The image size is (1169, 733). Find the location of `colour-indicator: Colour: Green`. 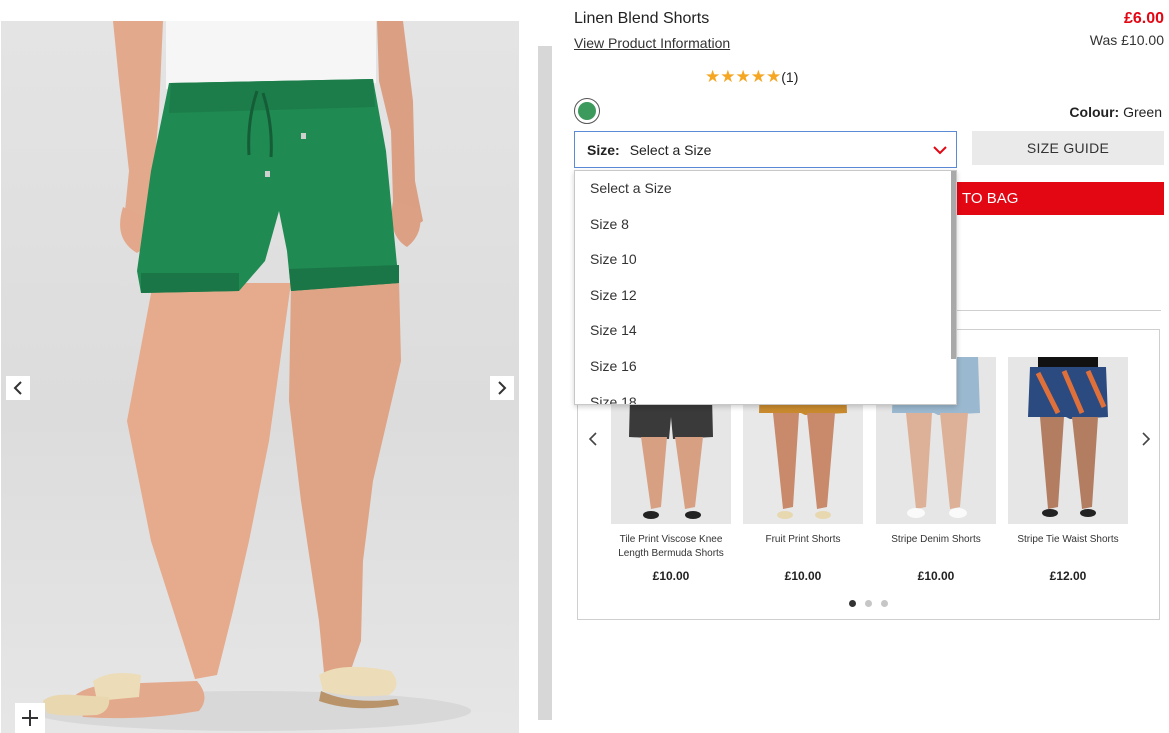

colour-indicator: Colour: Green is located at coordinates (1115, 112).